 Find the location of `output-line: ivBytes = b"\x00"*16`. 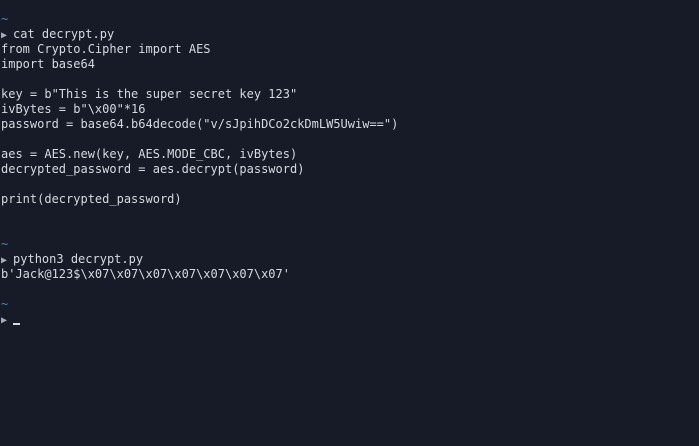

output-line: ivBytes = b"\x00"*16 is located at coordinates (73, 109).